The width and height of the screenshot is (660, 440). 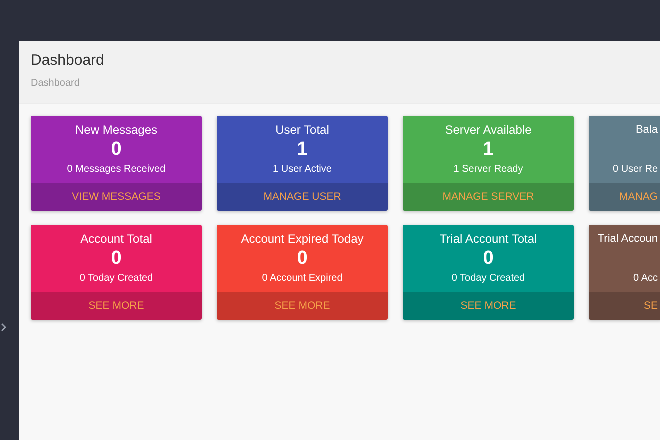 What do you see at coordinates (488, 197) in the screenshot?
I see `card-action-link: MANAGE SERVER` at bounding box center [488, 197].